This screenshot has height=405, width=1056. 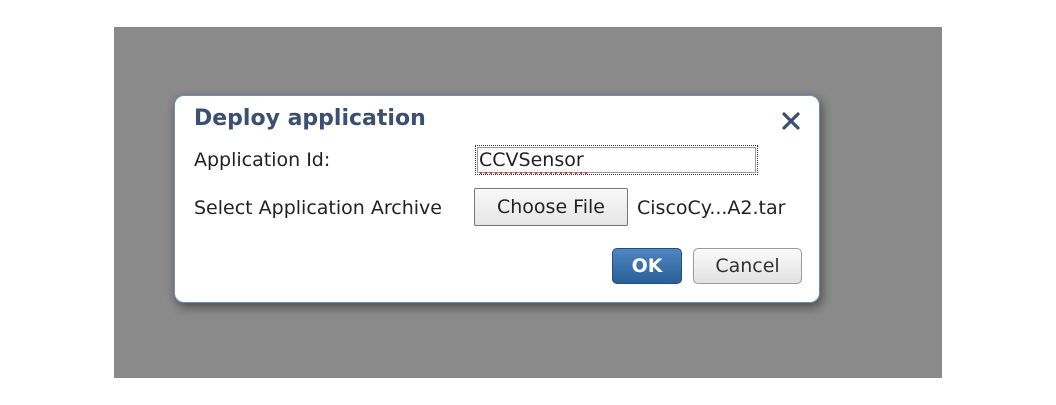 I want to click on choose-file-button: Choose File, so click(x=551, y=207).